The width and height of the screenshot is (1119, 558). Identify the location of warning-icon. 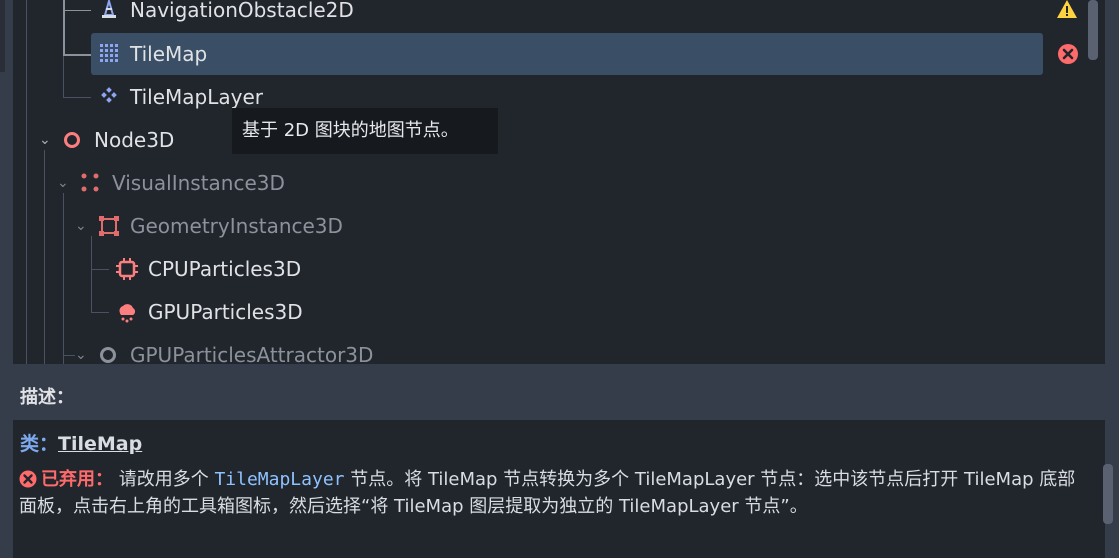
(1067, 9).